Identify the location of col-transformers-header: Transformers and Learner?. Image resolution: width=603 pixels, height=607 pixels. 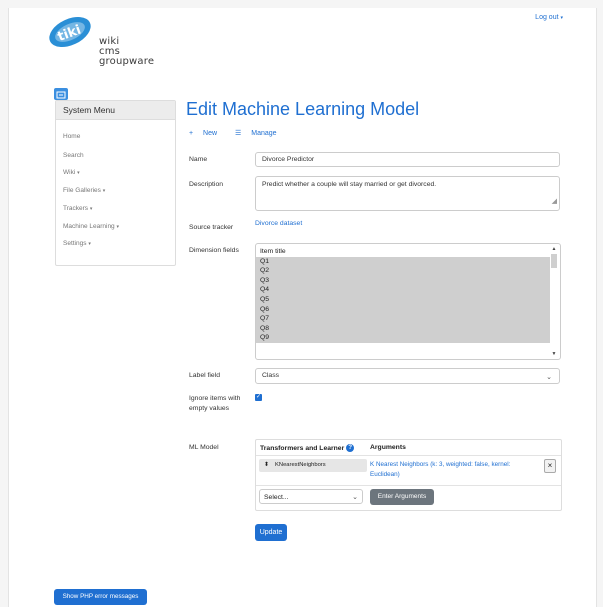
(307, 448).